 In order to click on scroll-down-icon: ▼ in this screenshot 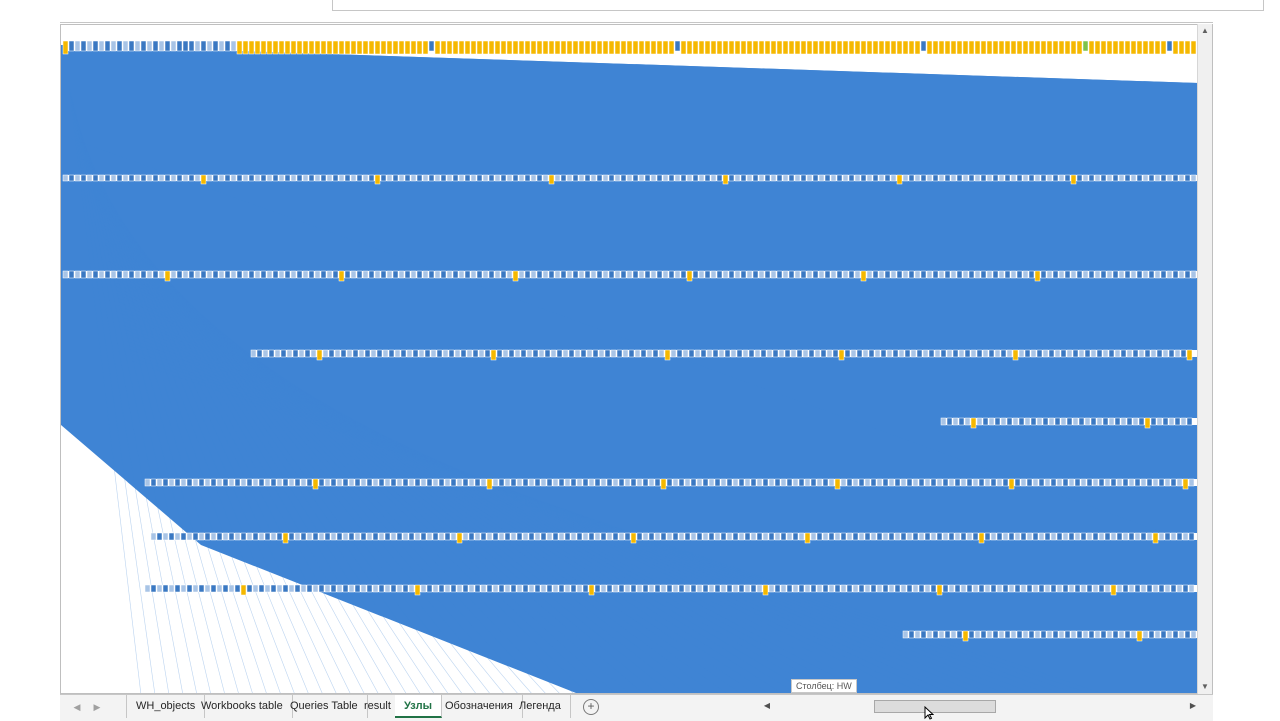, I will do `click(1205, 687)`.